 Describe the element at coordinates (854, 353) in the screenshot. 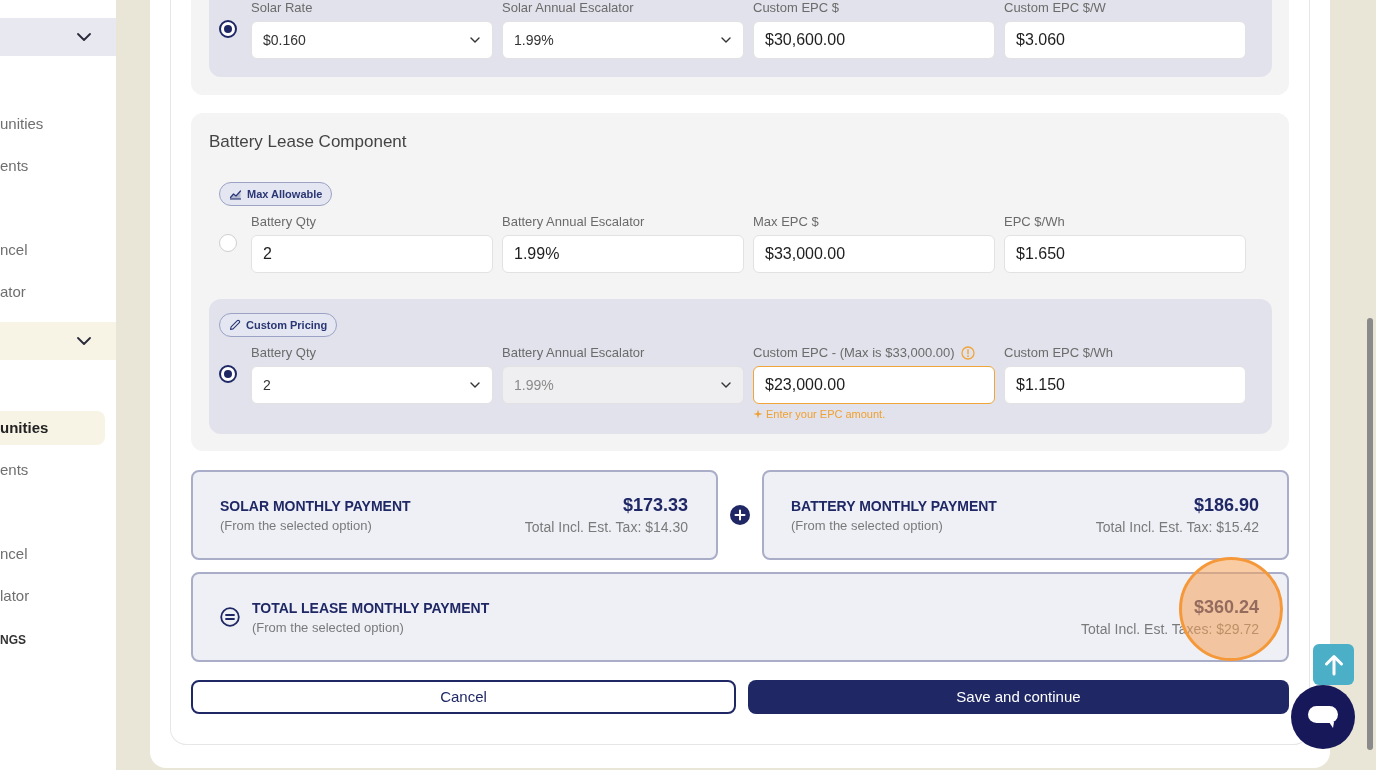

I see `field-label: Custom EPC - (Max is $33,000.00)` at that location.